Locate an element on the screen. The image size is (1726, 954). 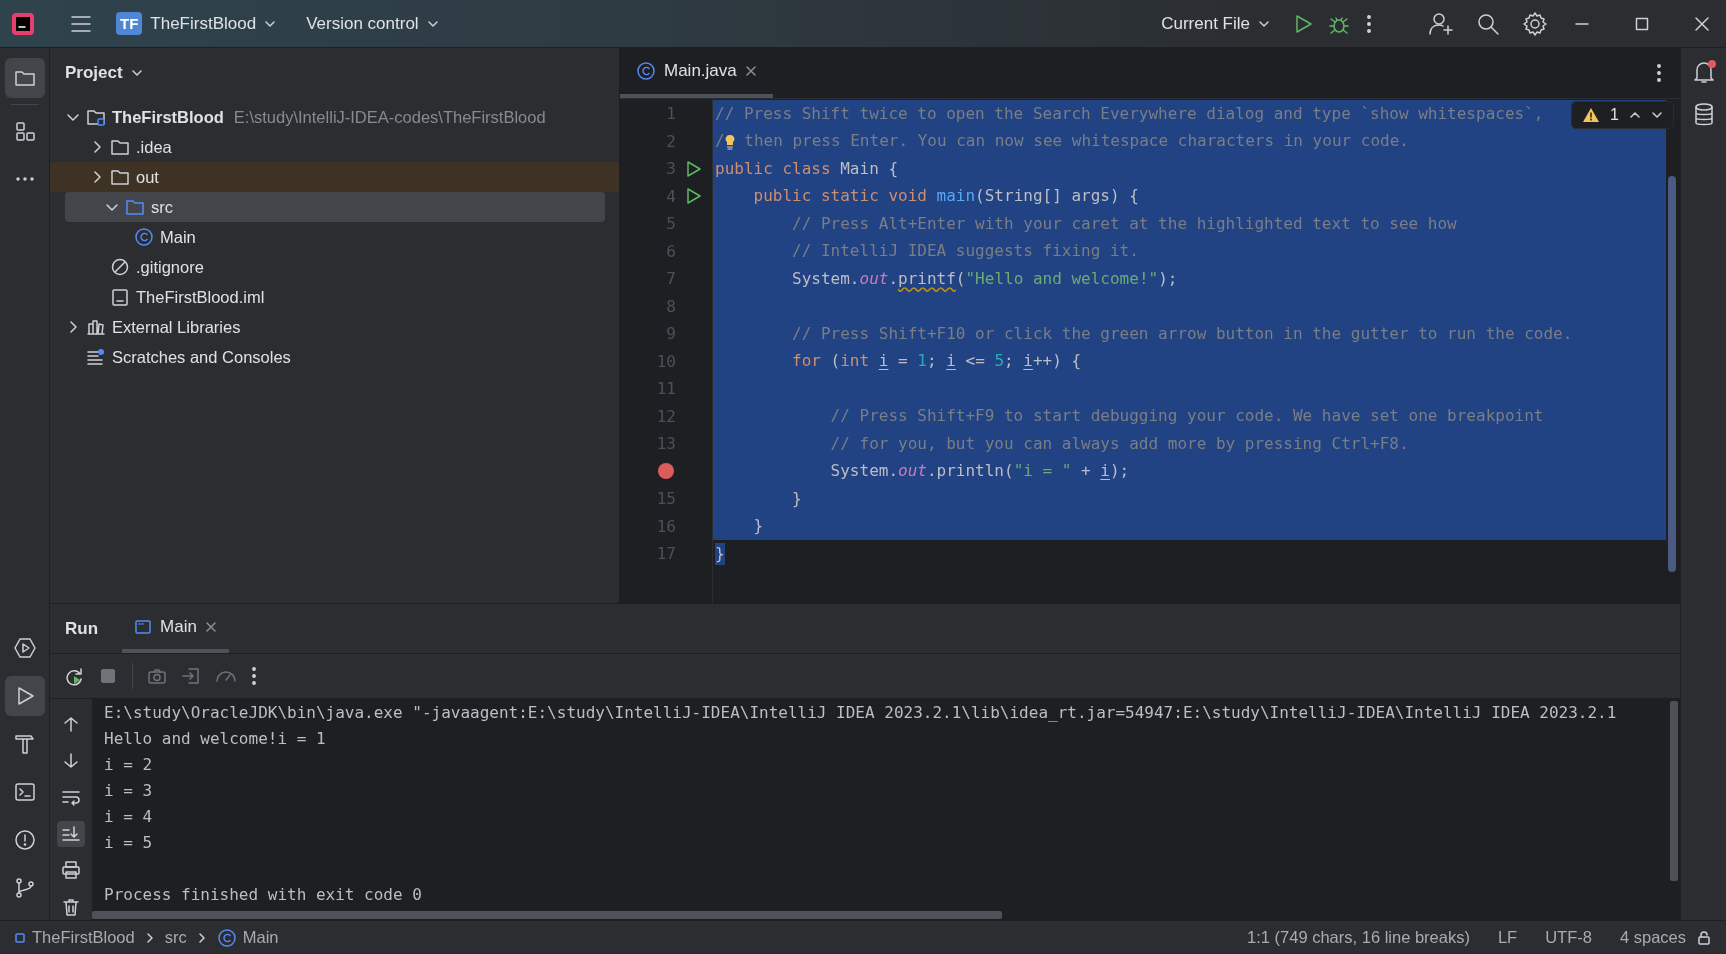
app-logo-icon is located at coordinates (23, 23).